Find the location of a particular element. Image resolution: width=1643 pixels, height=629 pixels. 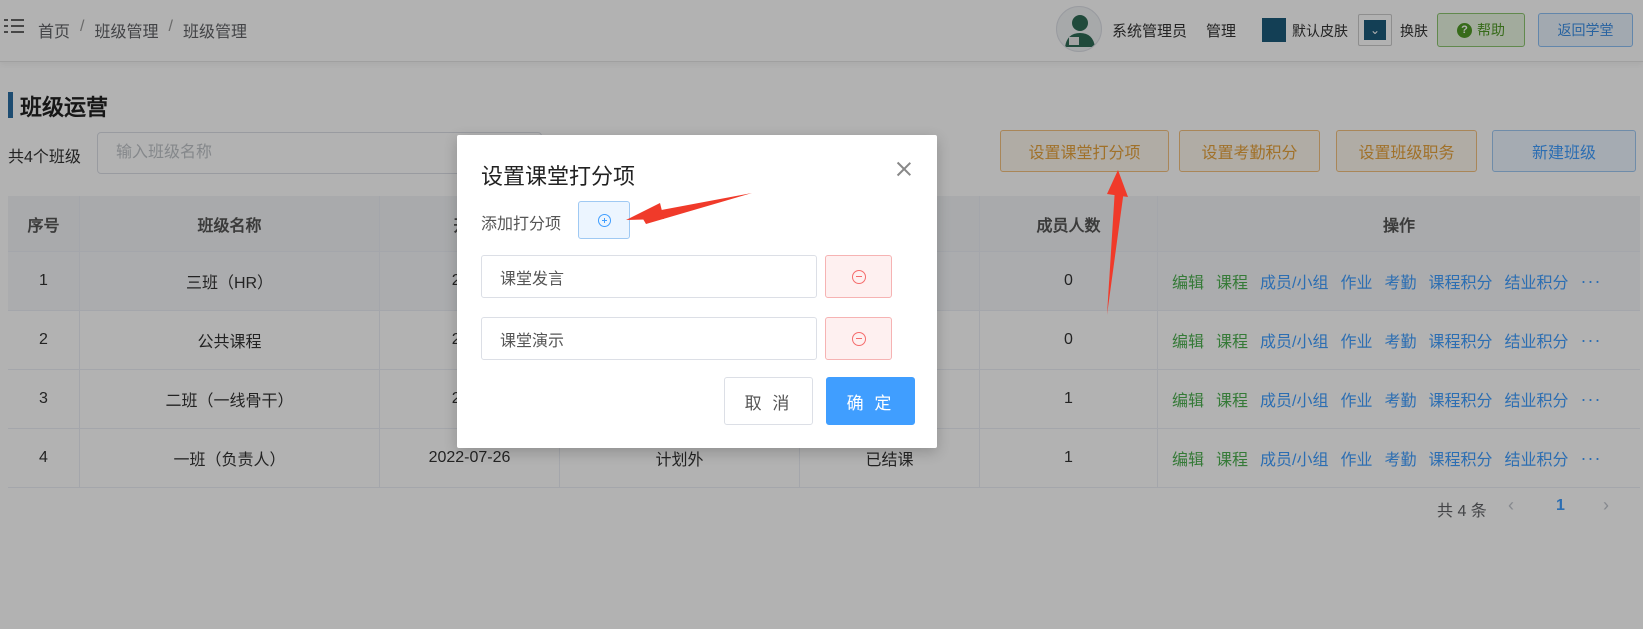

confirm-button: 确 定 is located at coordinates (870, 401).